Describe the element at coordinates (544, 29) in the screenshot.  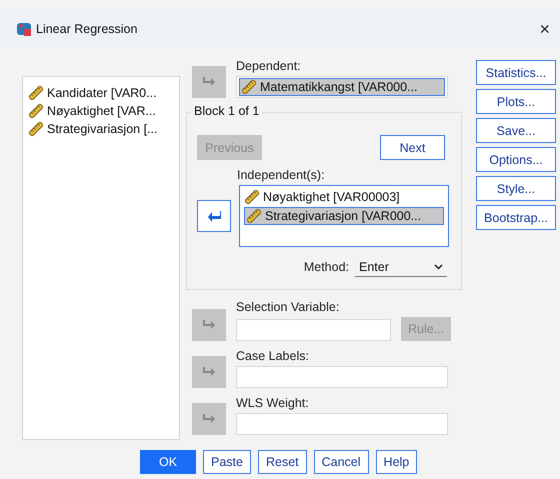
I see `close-button: ×` at that location.